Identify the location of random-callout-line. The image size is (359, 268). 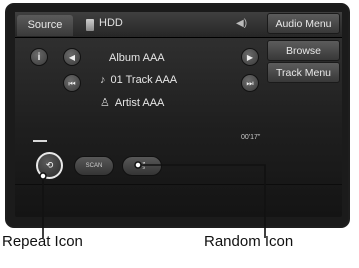
(202, 201).